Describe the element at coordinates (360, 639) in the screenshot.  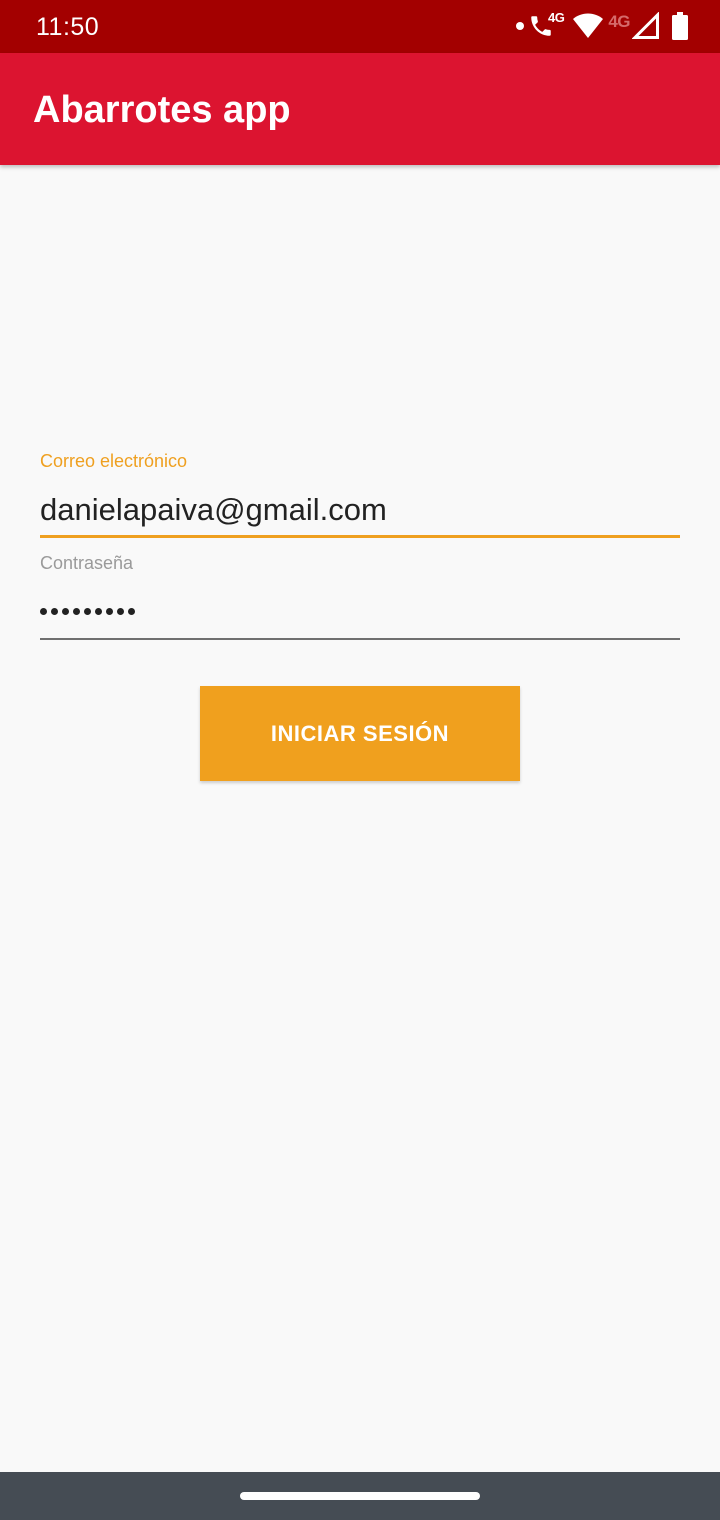
I see `password-underline` at that location.